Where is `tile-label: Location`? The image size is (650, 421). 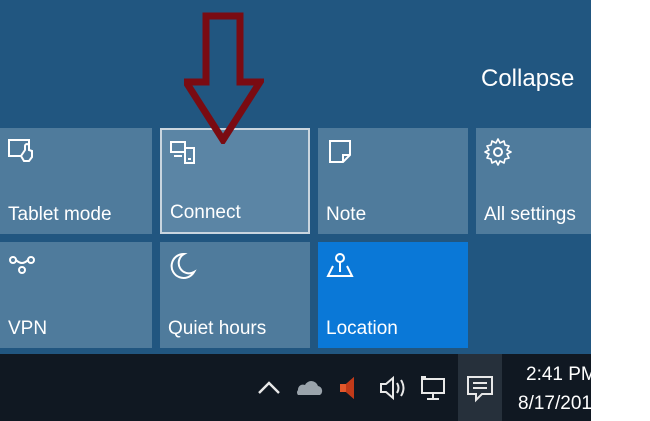
tile-label: Location is located at coordinates (362, 328).